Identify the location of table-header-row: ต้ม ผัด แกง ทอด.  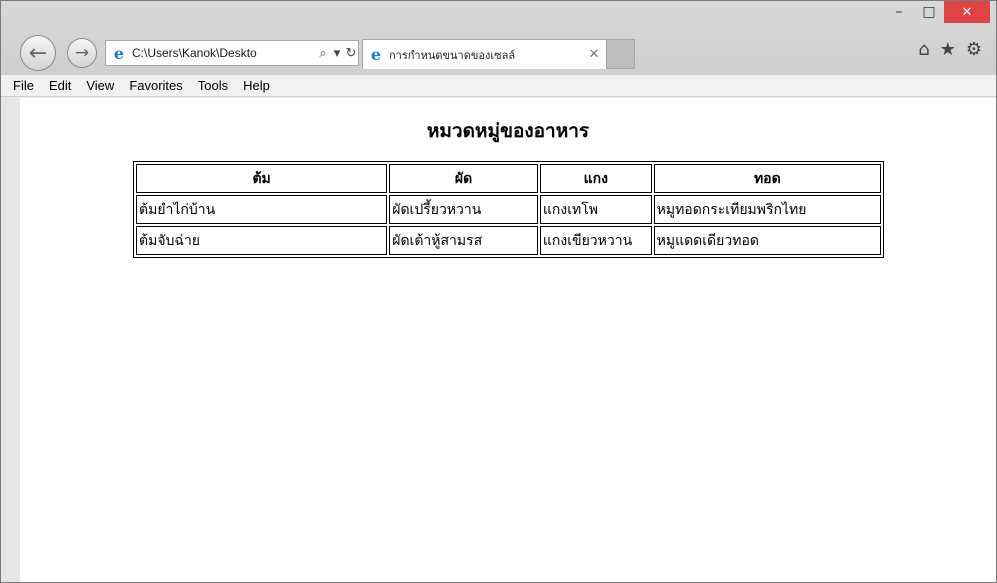
(508, 178).